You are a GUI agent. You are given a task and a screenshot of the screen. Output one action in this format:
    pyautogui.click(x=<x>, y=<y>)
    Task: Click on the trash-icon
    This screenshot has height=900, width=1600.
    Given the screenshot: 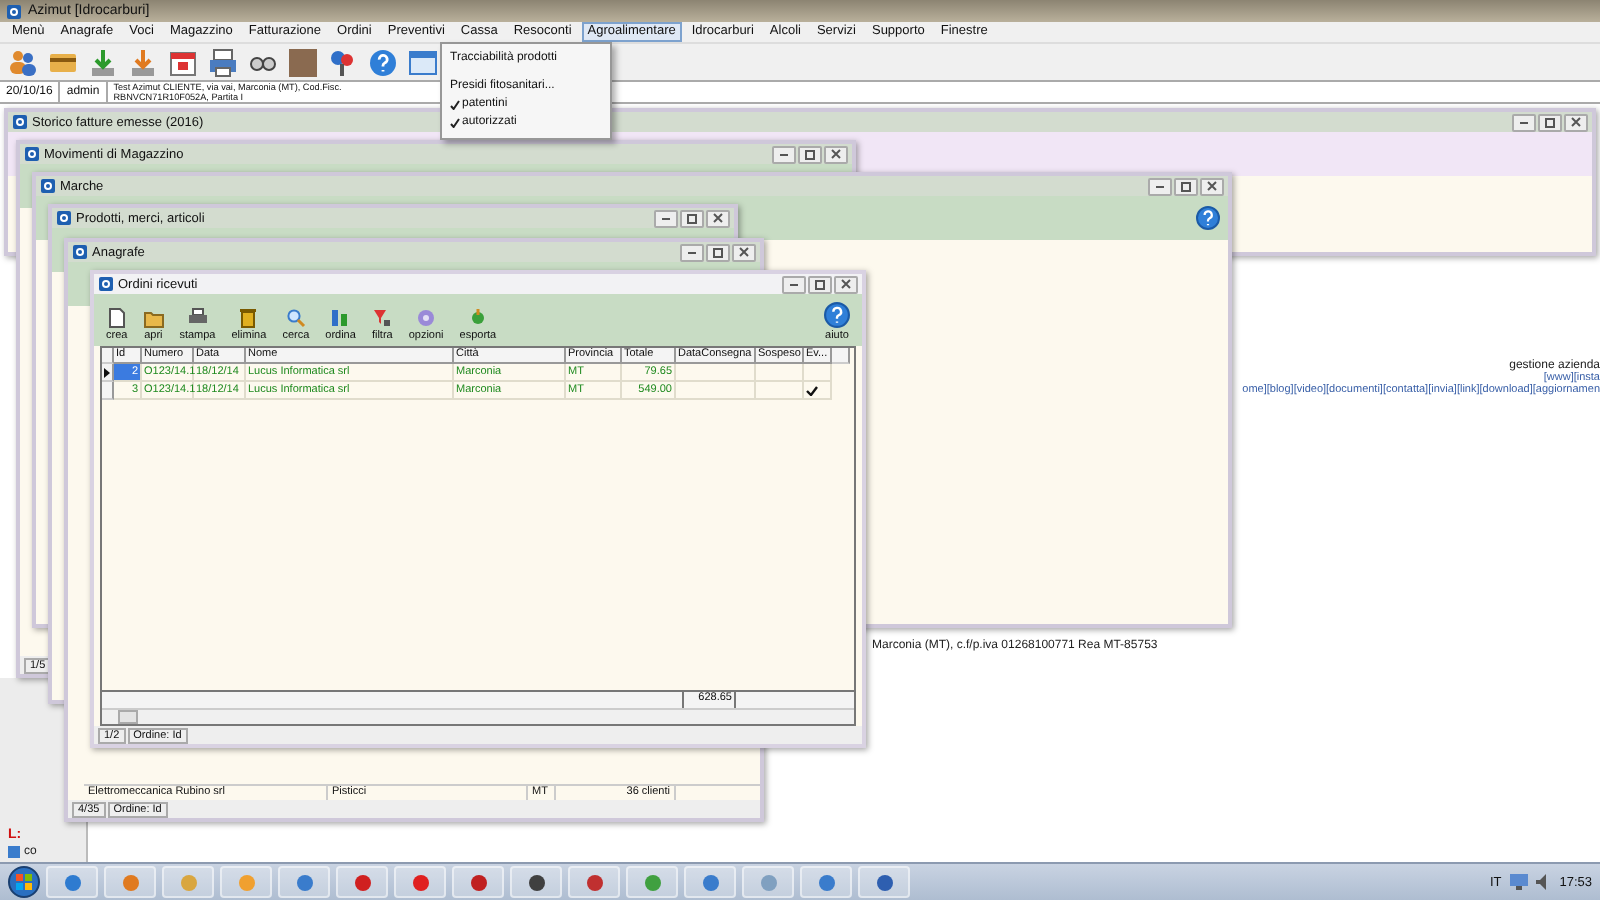 What is the action you would take?
    pyautogui.click(x=248, y=318)
    